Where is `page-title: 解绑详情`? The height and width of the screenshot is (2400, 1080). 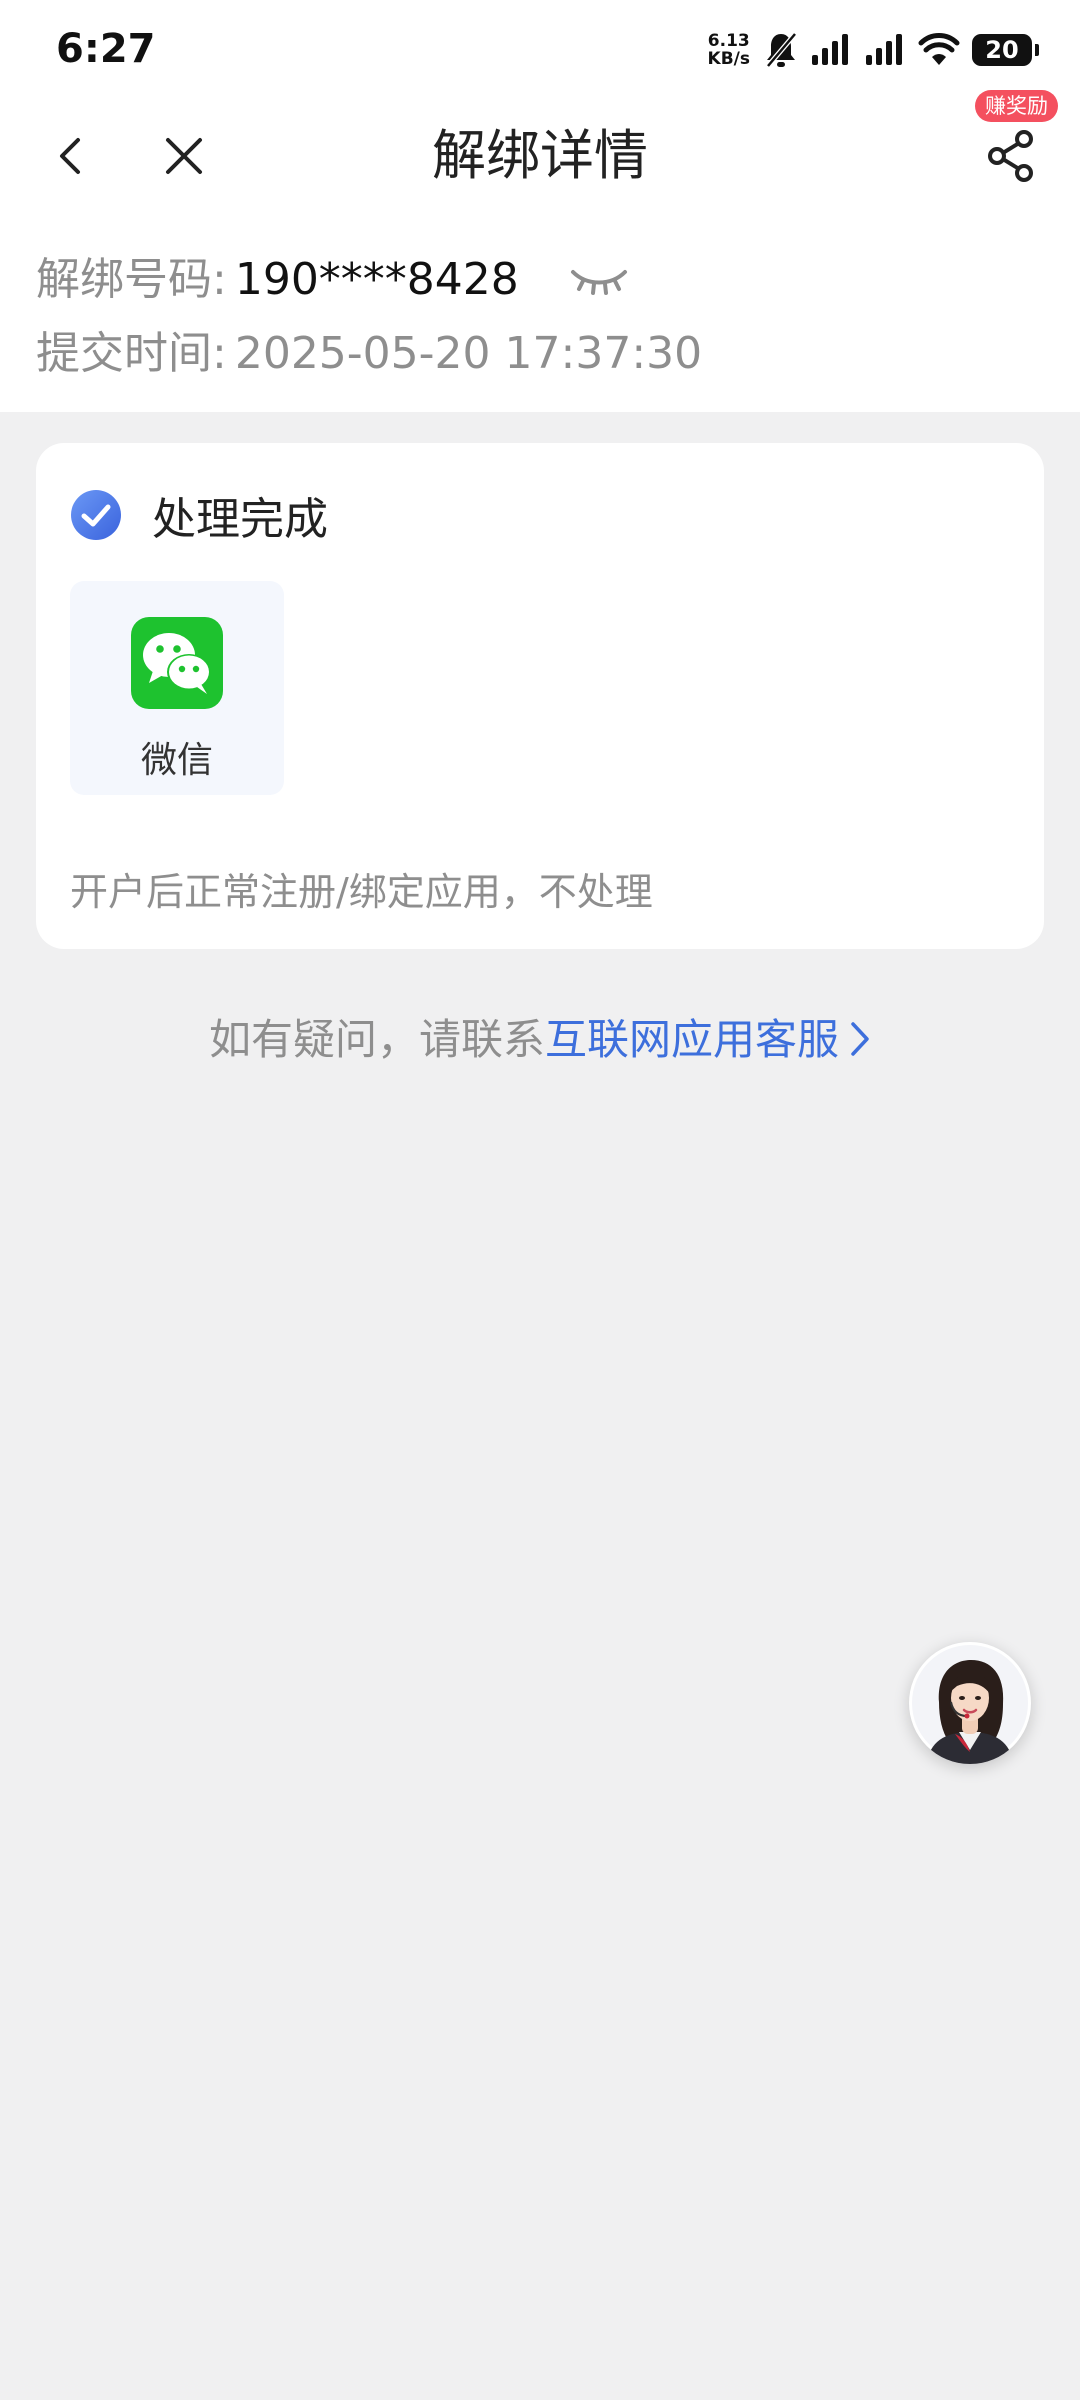
page-title: 解绑详情 is located at coordinates (540, 155).